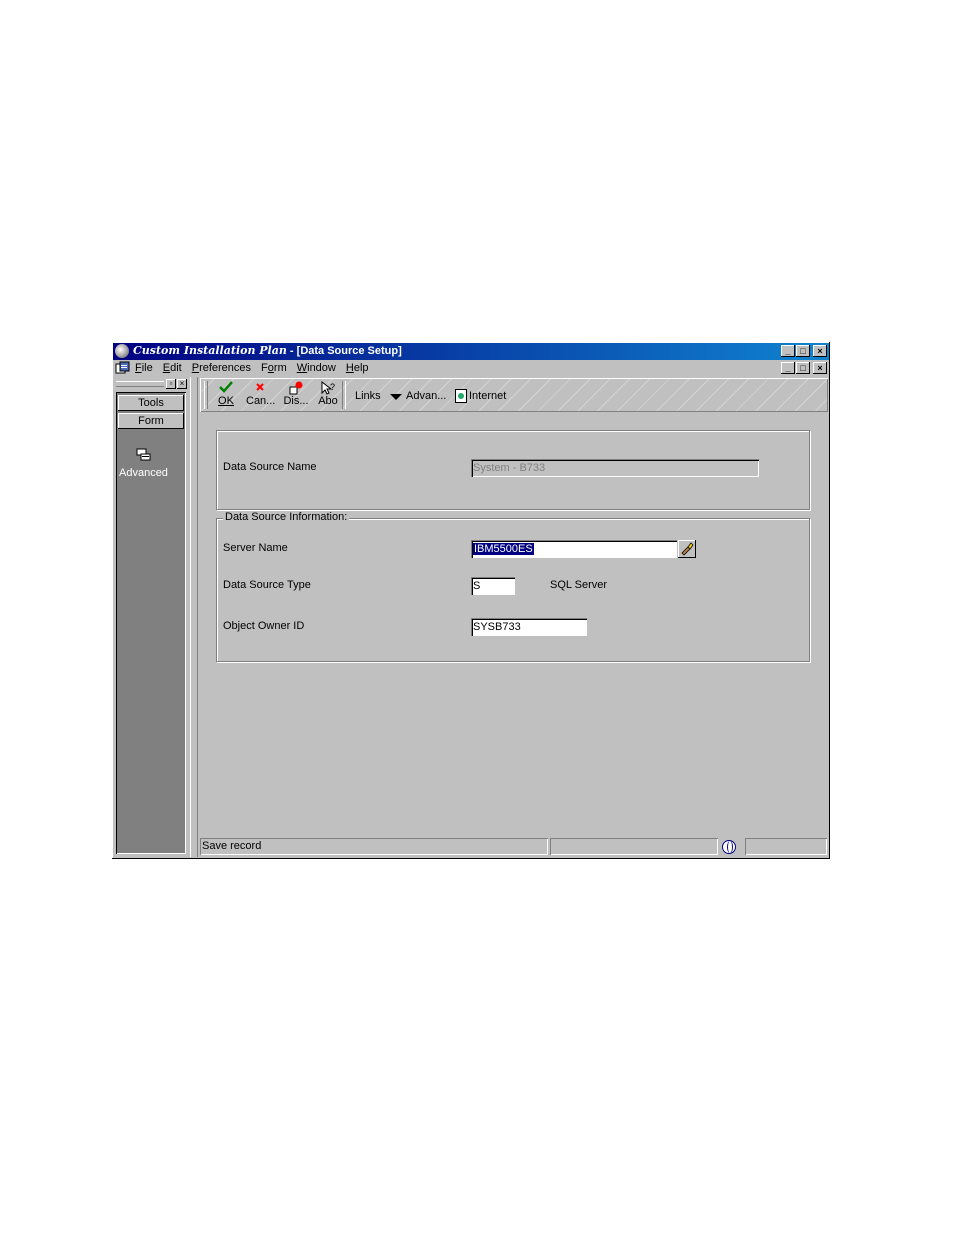 This screenshot has height=1235, width=954. Describe the element at coordinates (396, 397) in the screenshot. I see `dropdown-arrow-icon` at that location.